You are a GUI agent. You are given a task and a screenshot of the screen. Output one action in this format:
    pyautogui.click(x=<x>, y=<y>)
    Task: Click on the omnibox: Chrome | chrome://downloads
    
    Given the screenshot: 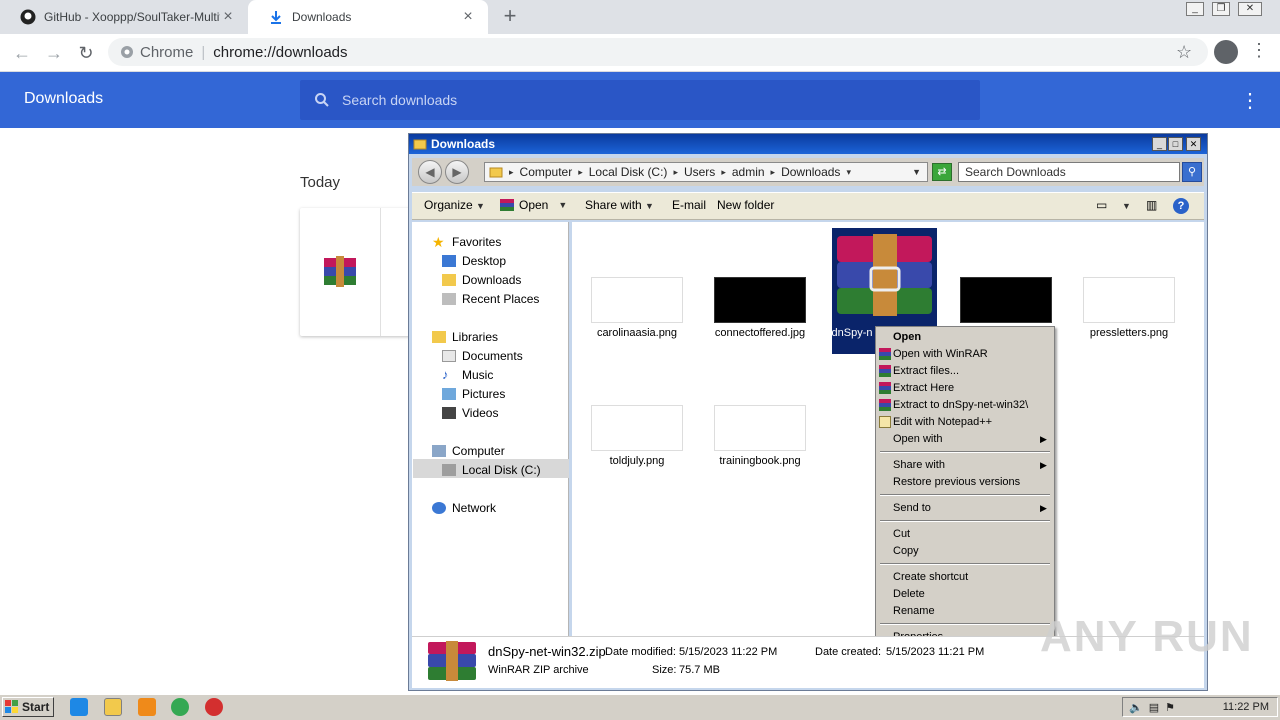 What is the action you would take?
    pyautogui.click(x=658, y=52)
    